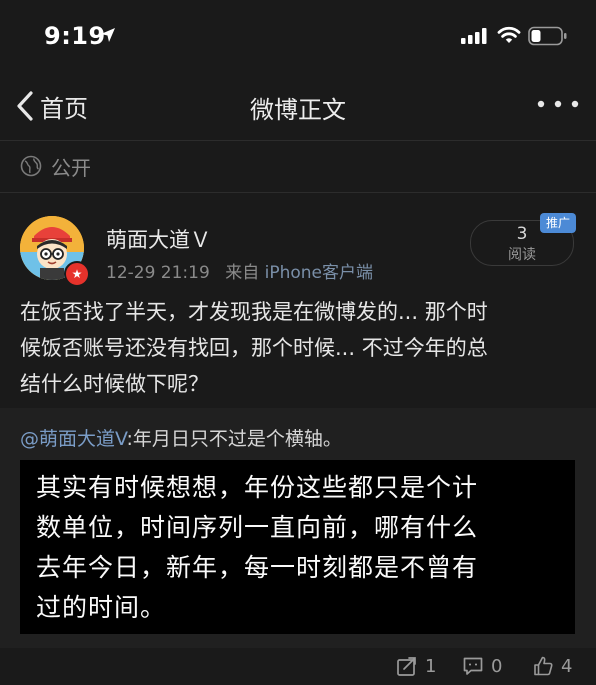  Describe the element at coordinates (158, 273) in the screenshot. I see `post-timestamp: 12-29 21:19` at that location.